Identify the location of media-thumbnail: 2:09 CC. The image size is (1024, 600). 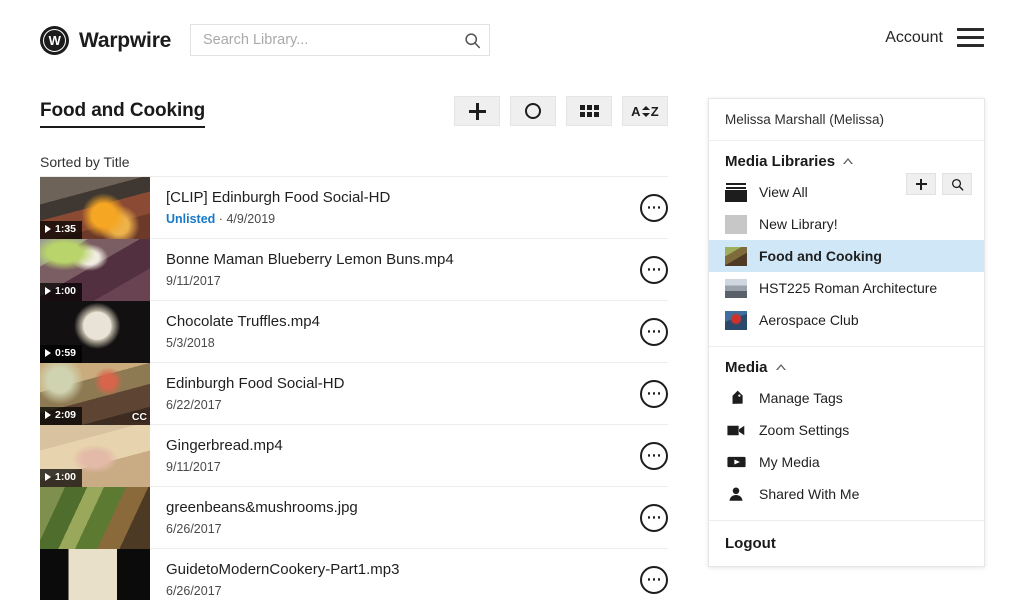
(95, 393).